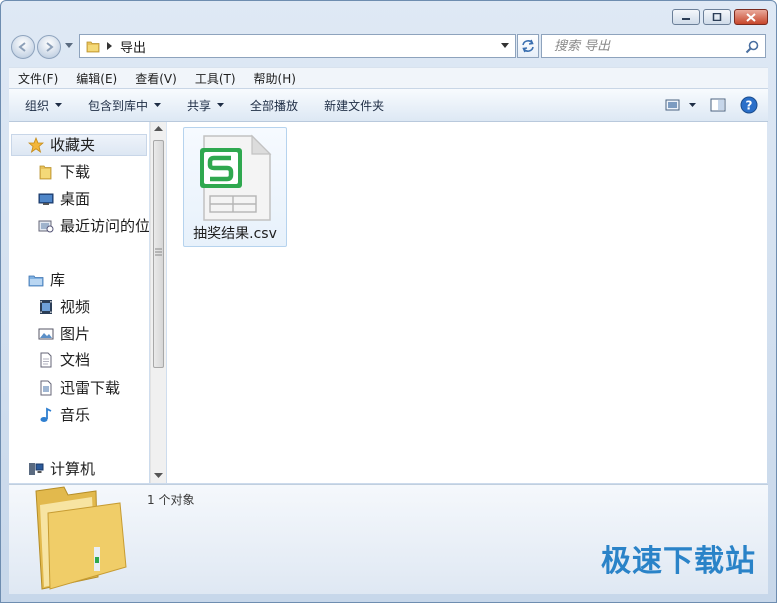 The height and width of the screenshot is (603, 777). I want to click on new-folder-label: 新建文件夹, so click(354, 105).